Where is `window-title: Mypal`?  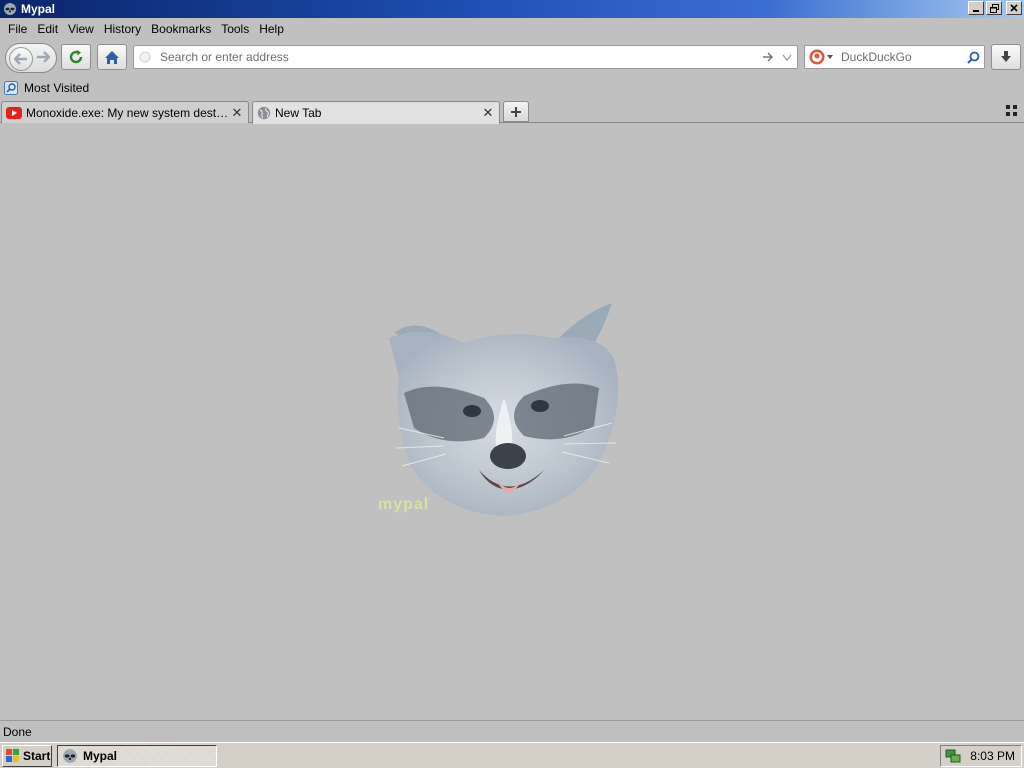 window-title: Mypal is located at coordinates (38, 9).